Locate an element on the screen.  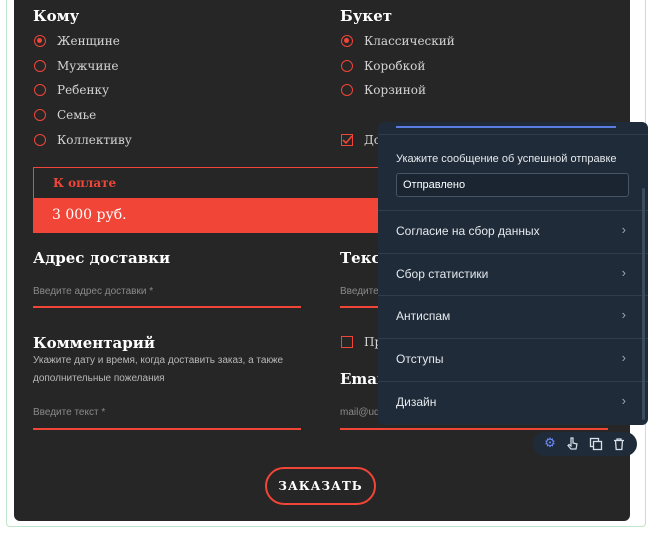
duplicate-icon is located at coordinates (596, 444).